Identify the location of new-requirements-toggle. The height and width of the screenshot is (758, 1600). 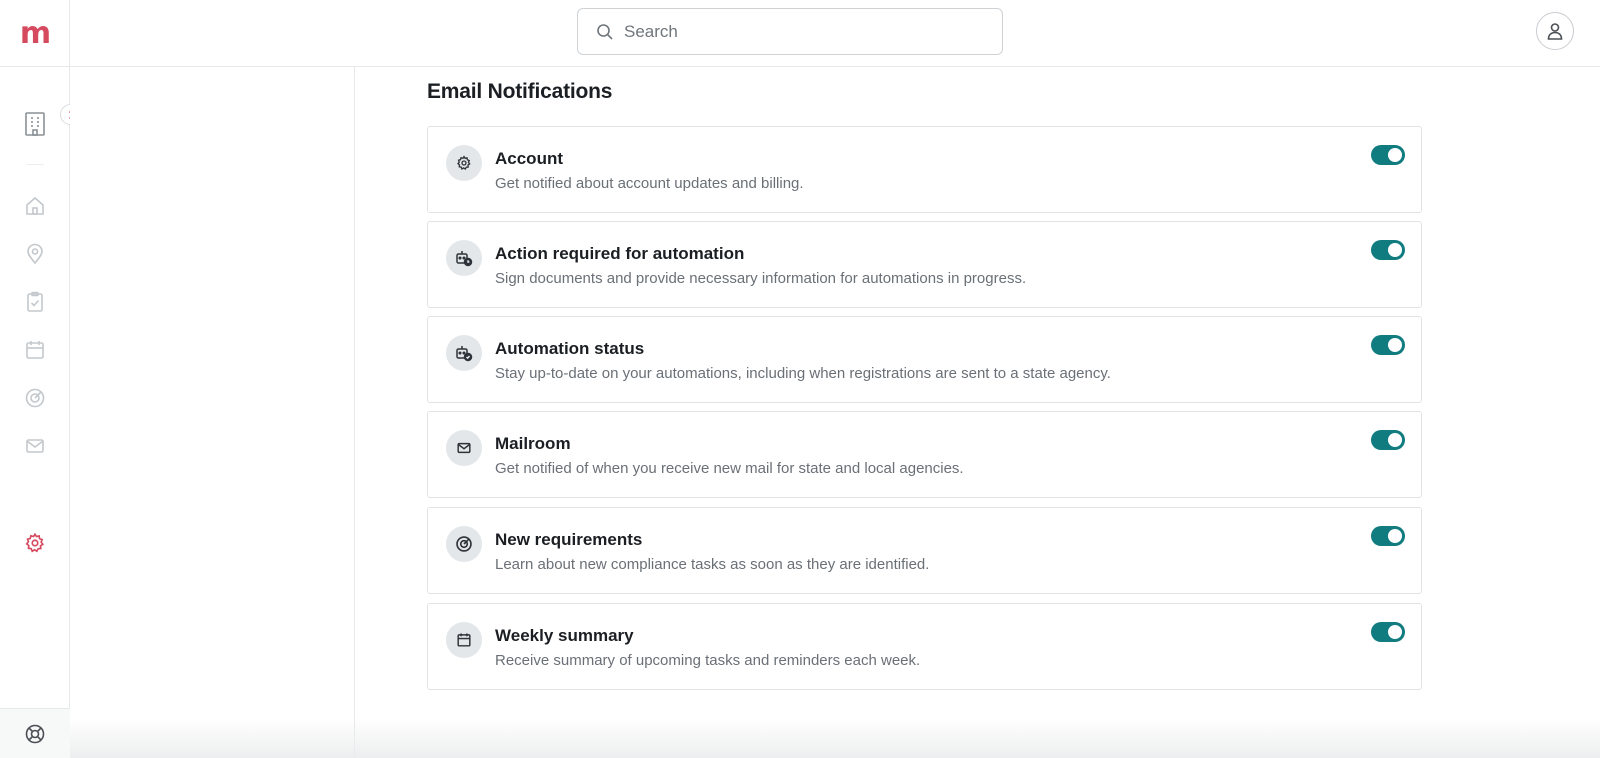
(1388, 536).